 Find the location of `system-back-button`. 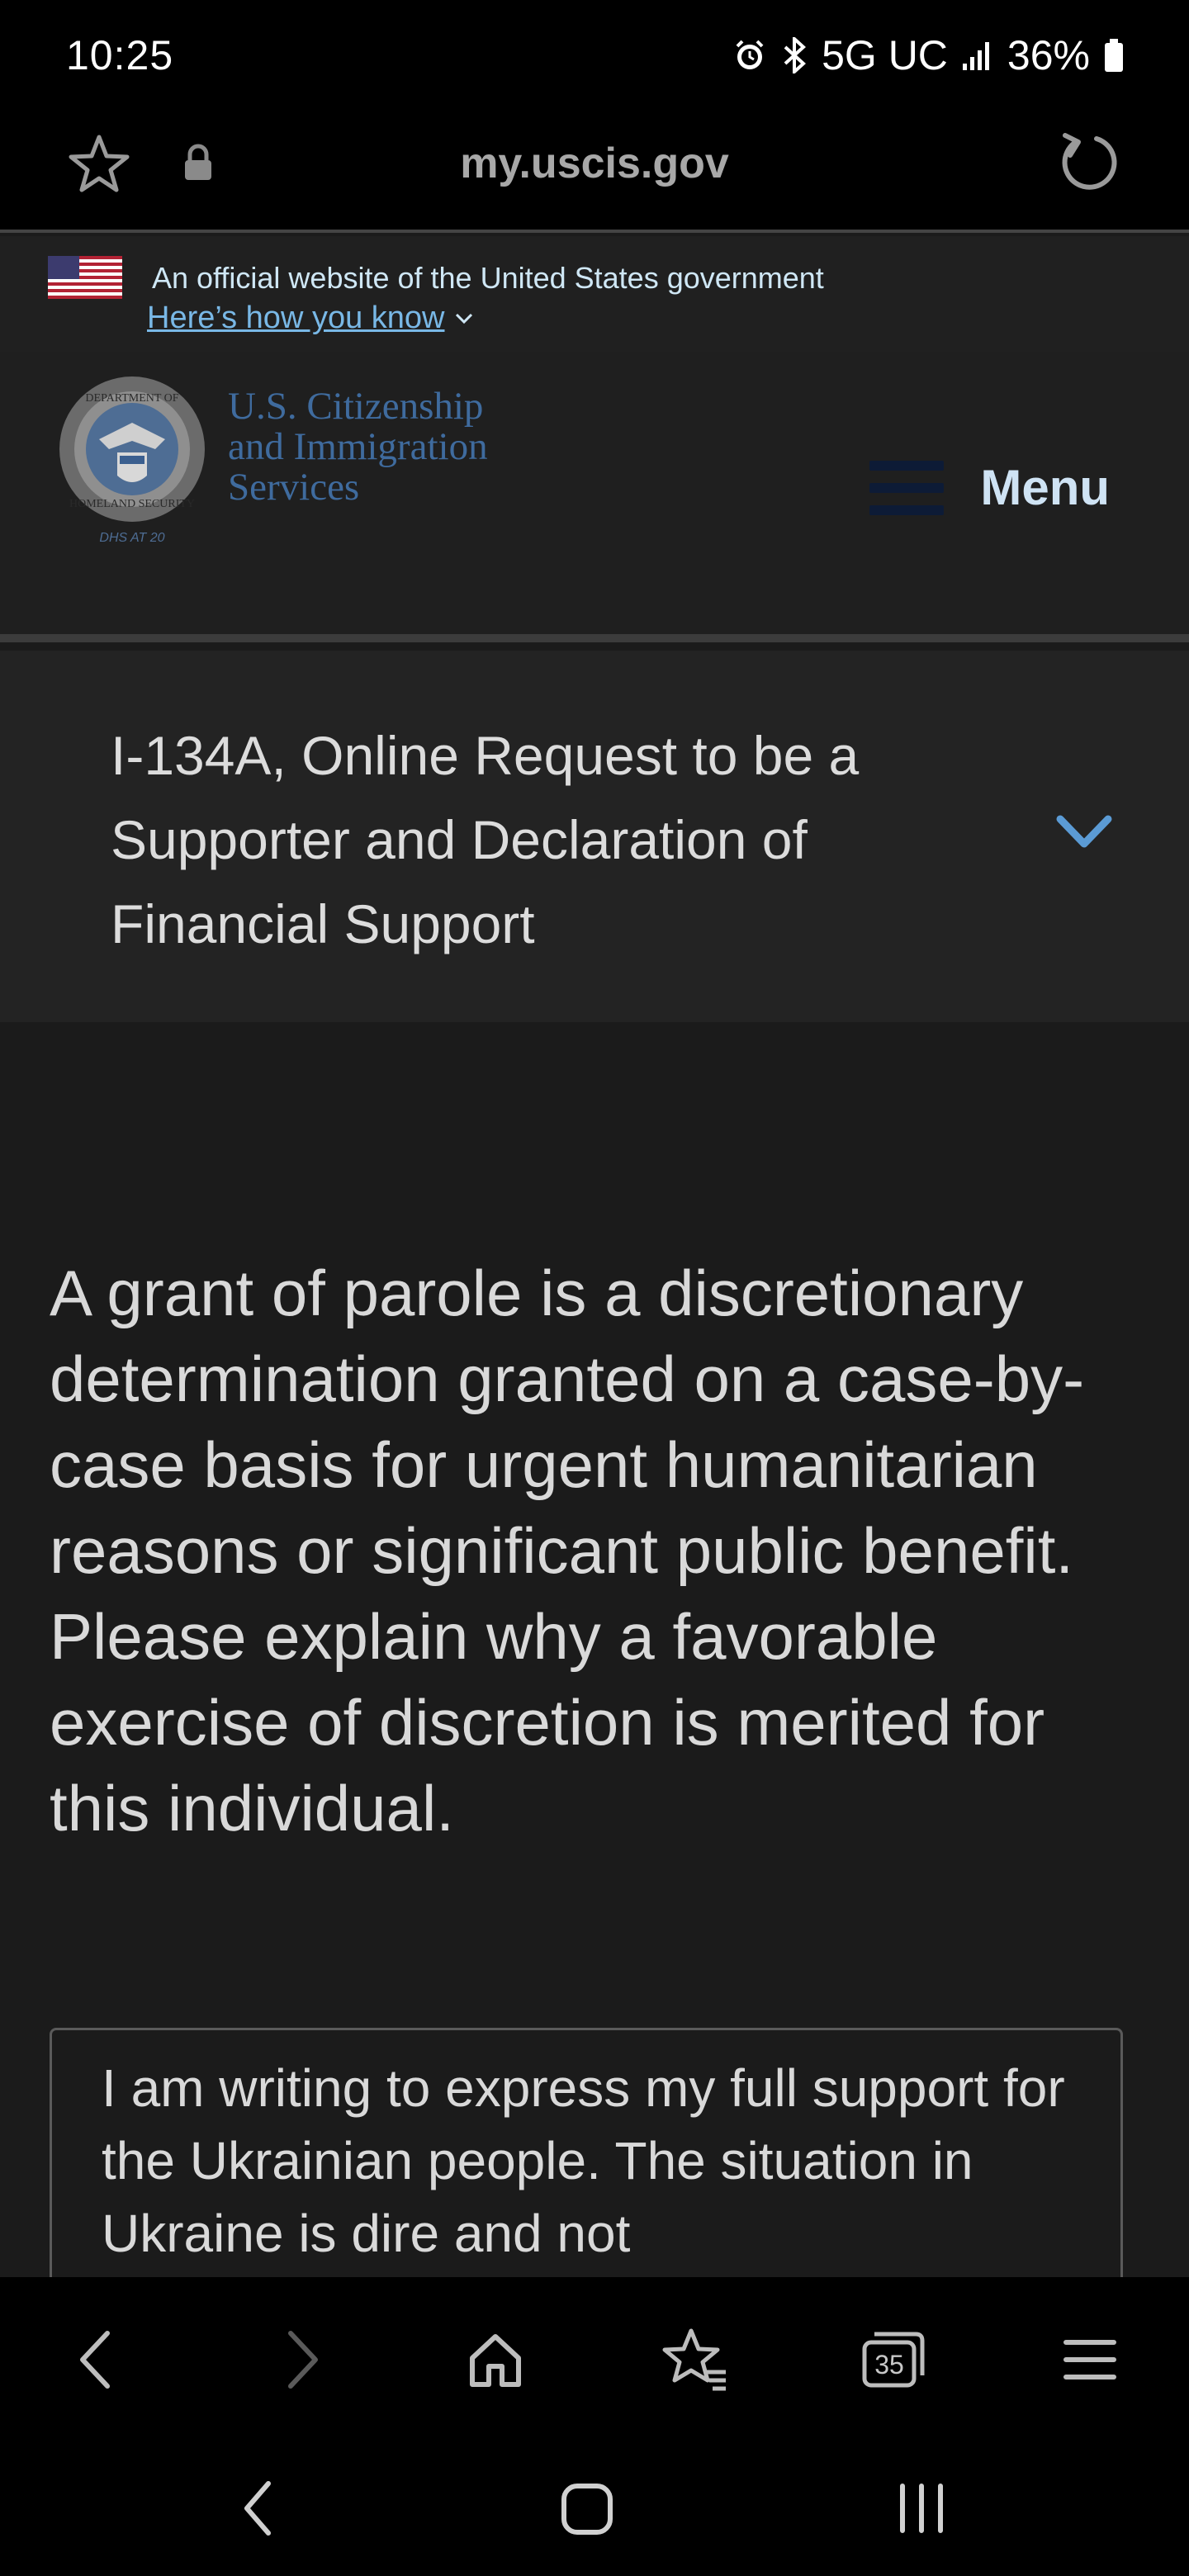

system-back-button is located at coordinates (257, 2508).